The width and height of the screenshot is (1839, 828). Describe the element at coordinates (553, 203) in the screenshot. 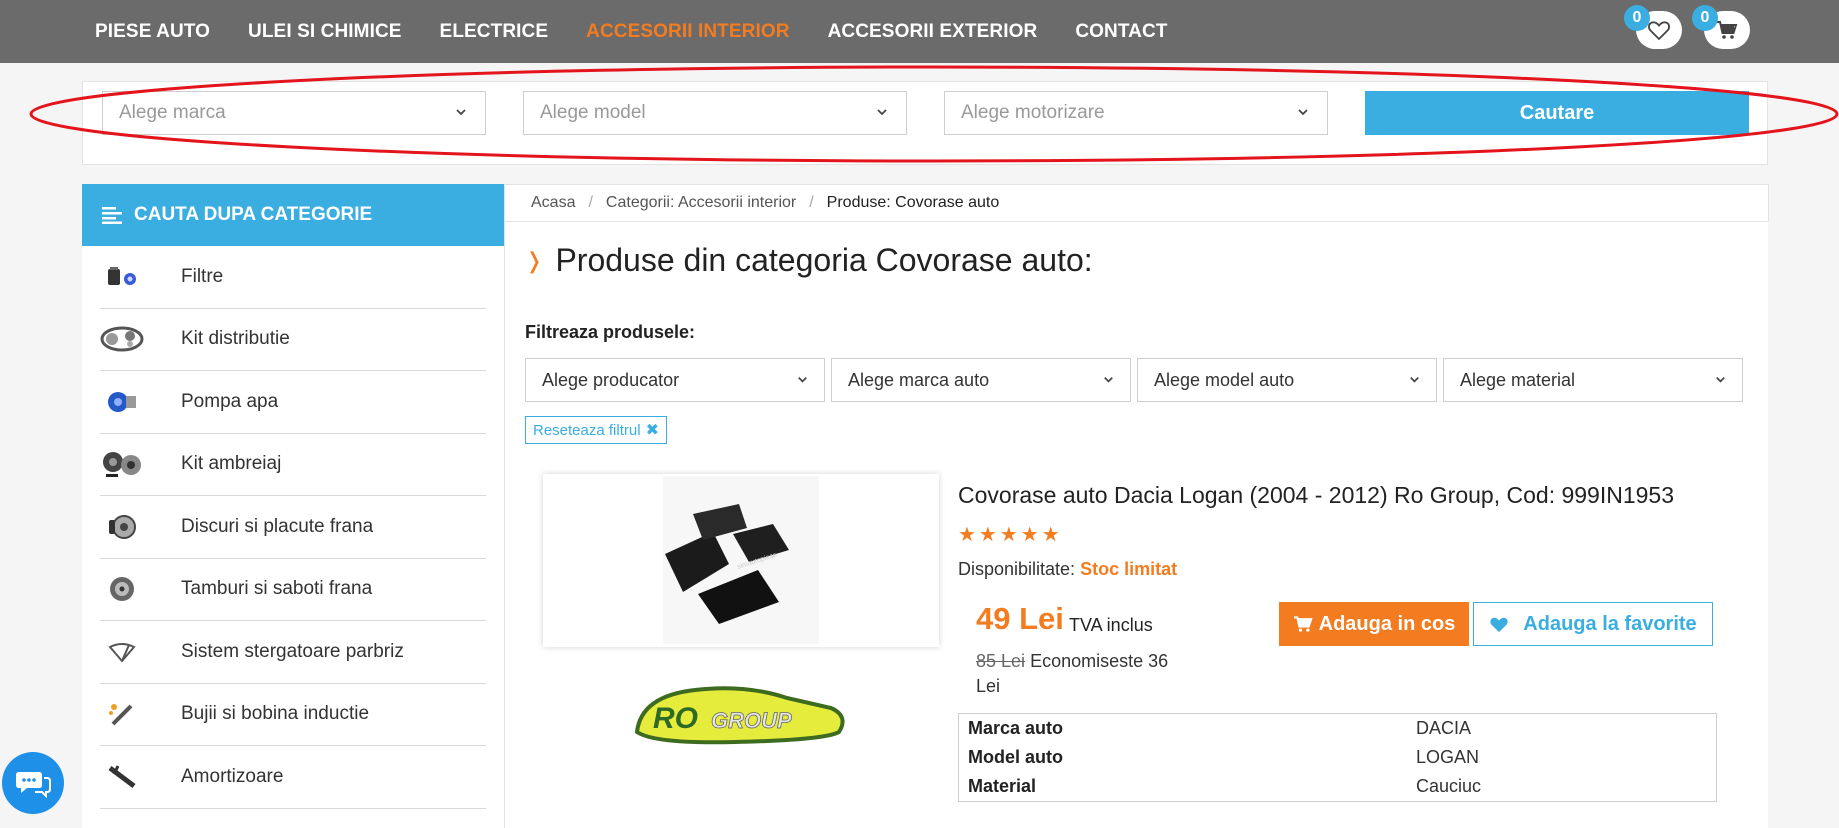

I see `breadcrumb-home: Acasa` at that location.